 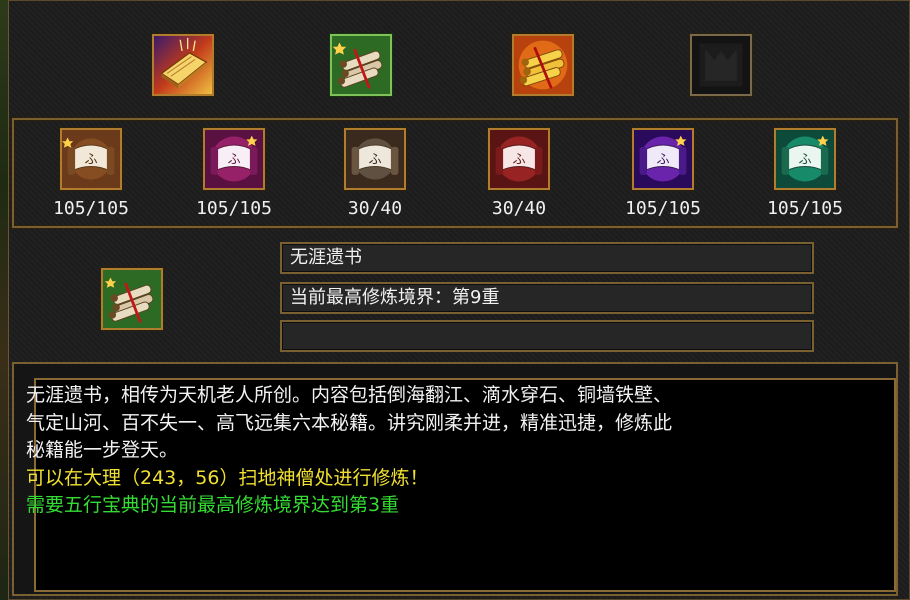 I want to click on top-slot-scroll-bundle, so click(x=361, y=65).